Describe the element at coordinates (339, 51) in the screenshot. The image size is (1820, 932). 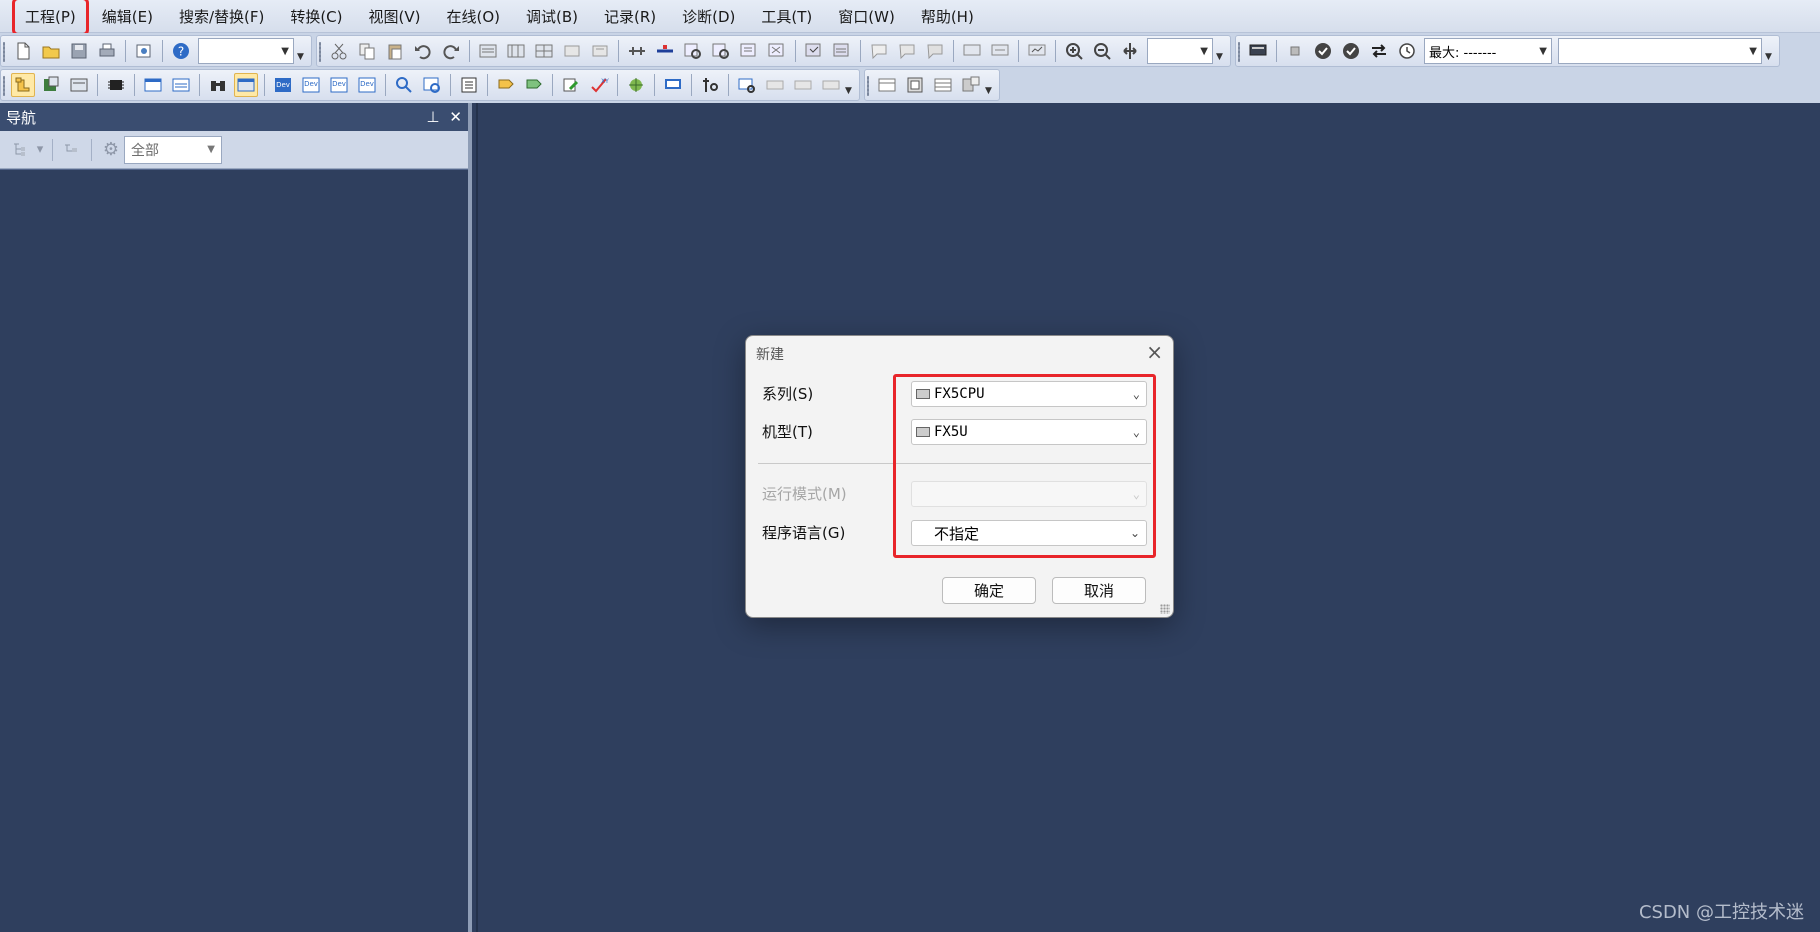
I see `cut-icon` at that location.